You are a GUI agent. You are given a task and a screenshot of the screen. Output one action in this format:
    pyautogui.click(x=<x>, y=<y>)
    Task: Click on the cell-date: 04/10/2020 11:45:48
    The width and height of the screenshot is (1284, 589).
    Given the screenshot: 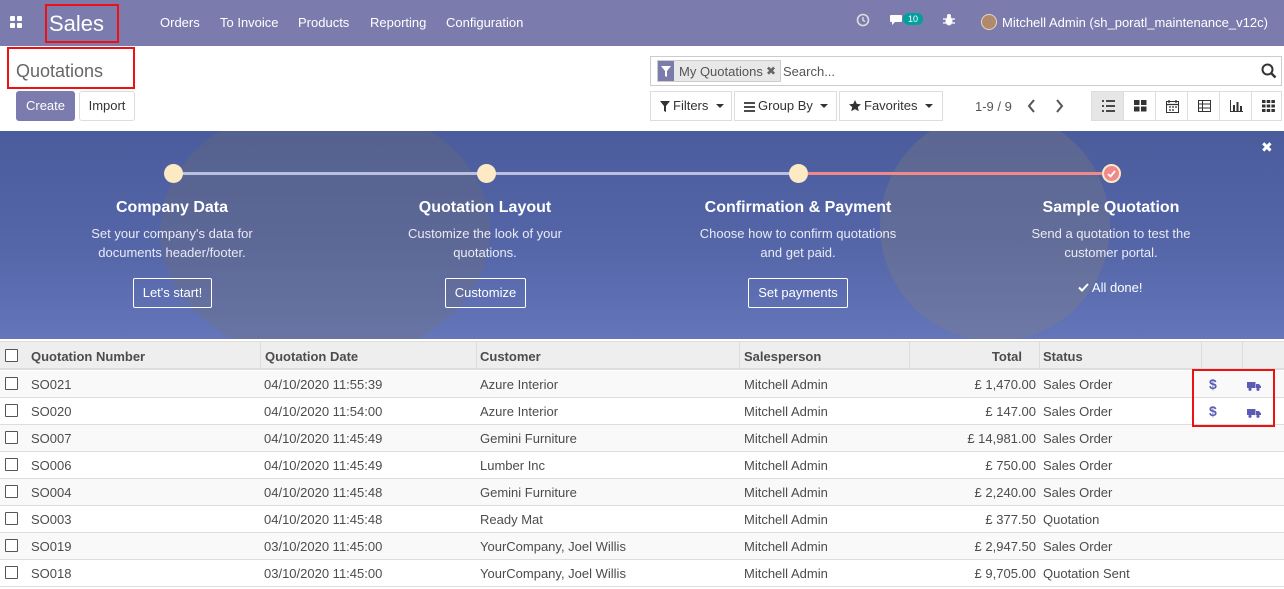 What is the action you would take?
    pyautogui.click(x=323, y=492)
    